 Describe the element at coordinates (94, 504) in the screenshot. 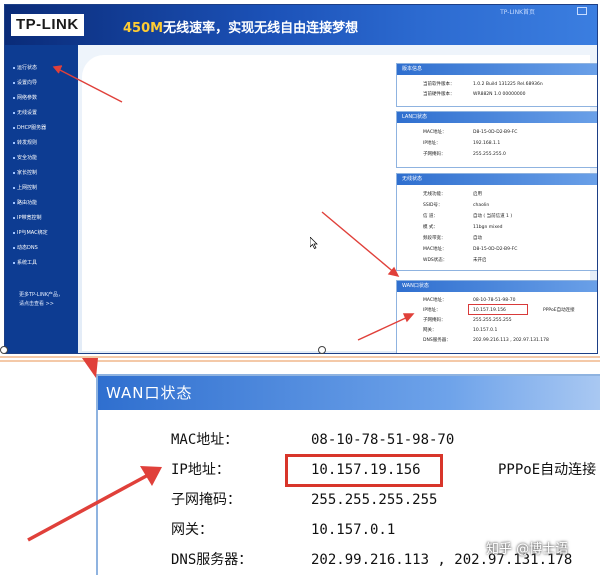

I see `arrow-to-zoom-ip` at that location.